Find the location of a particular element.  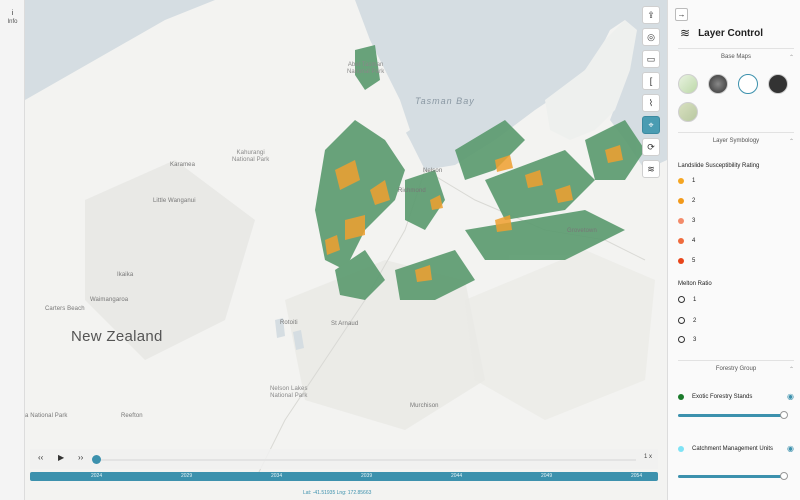

layers-icon: ≋ is located at coordinates (651, 168).